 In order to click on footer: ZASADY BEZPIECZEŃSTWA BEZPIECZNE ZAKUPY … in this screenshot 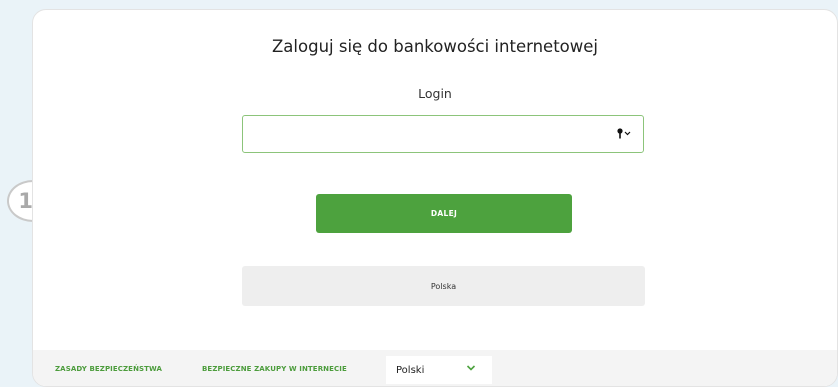, I will do `click(435, 368)`.